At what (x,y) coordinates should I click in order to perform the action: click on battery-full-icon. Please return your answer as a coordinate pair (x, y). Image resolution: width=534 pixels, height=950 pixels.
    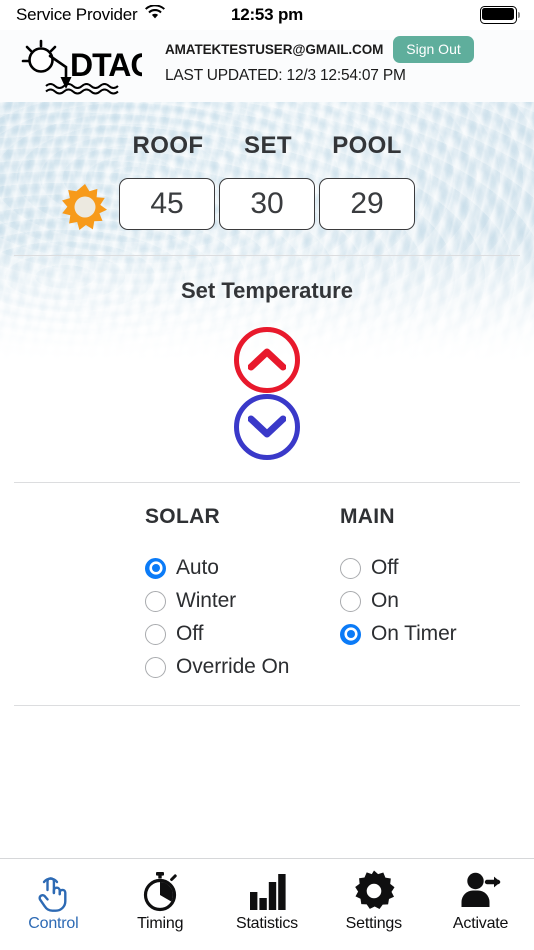
    Looking at the image, I should click on (500, 15).